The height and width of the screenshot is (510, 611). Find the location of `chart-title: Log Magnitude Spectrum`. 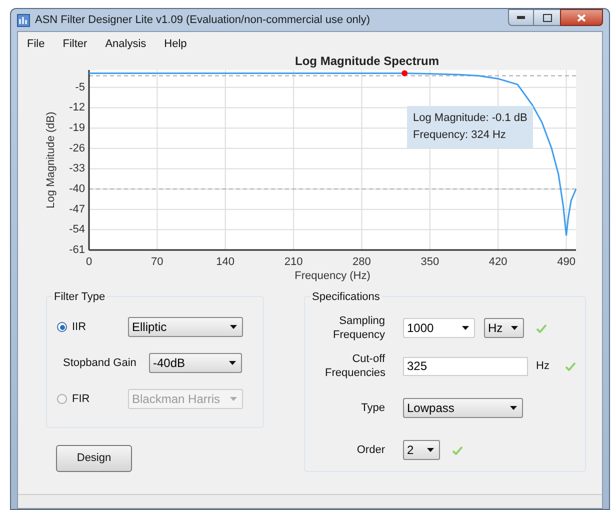

chart-title: Log Magnitude Spectrum is located at coordinates (367, 59).